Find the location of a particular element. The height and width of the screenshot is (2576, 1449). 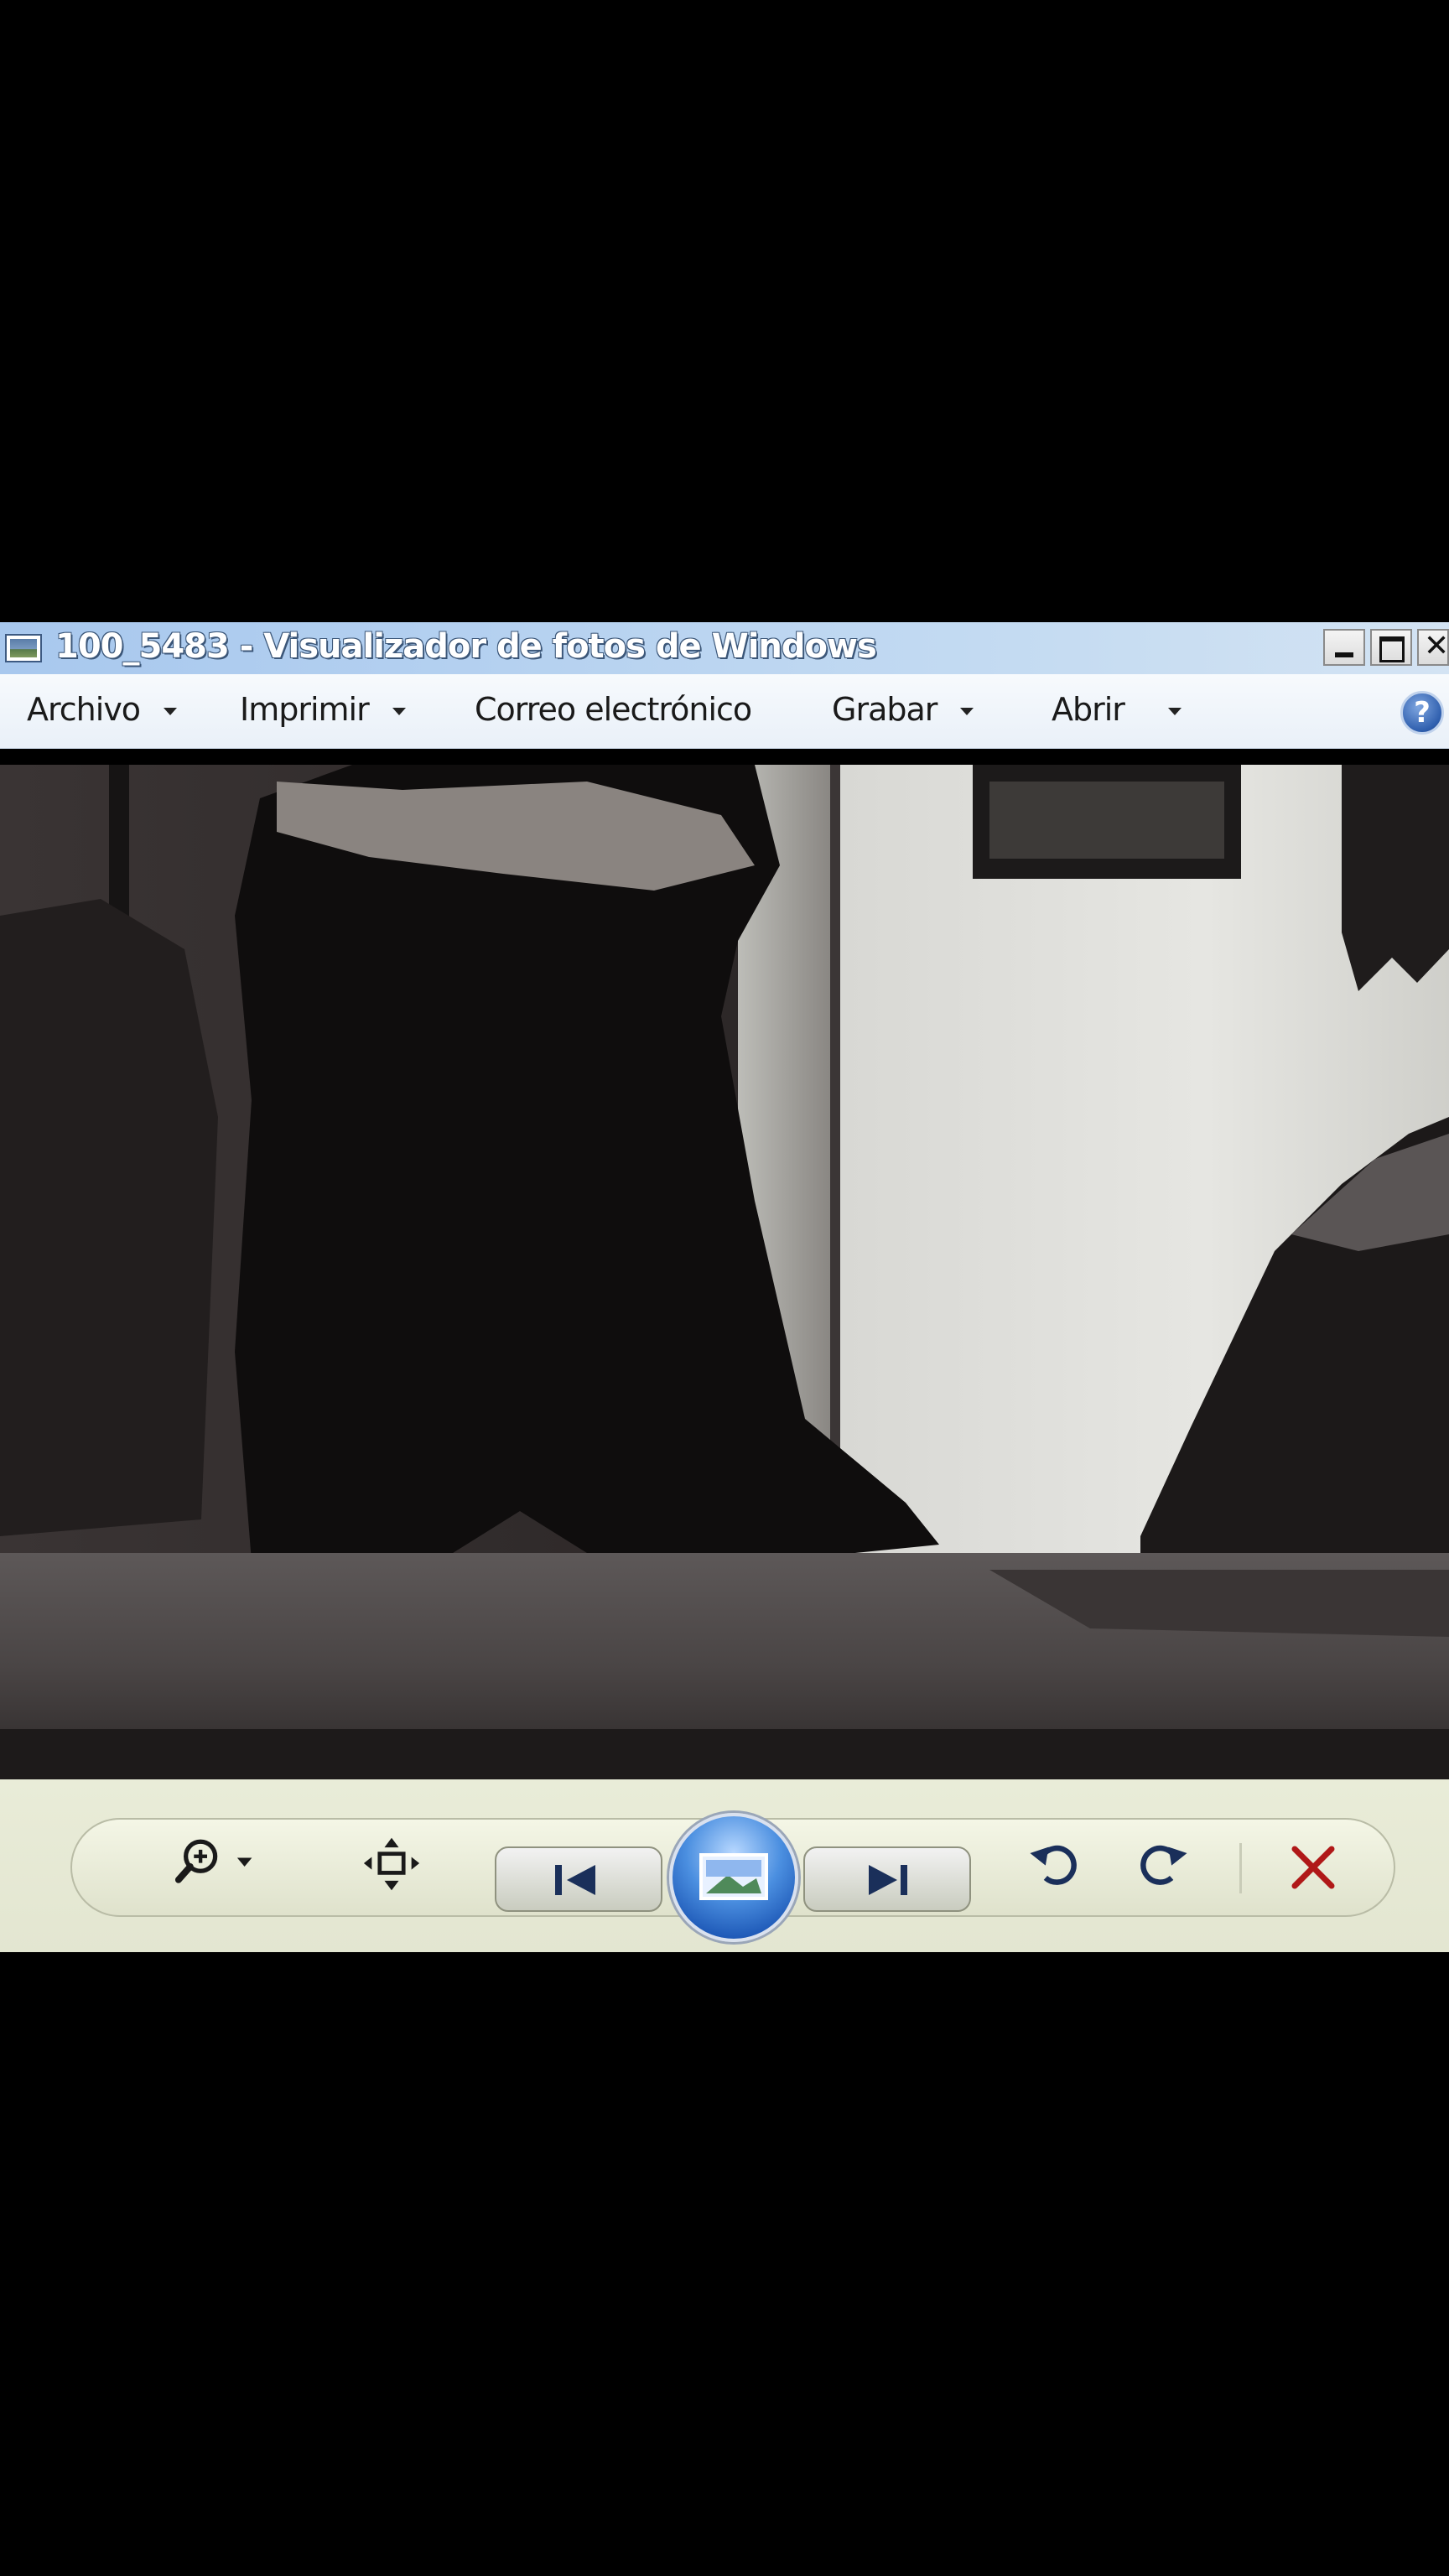

menu-grabar-label: Grabar is located at coordinates (885, 709).